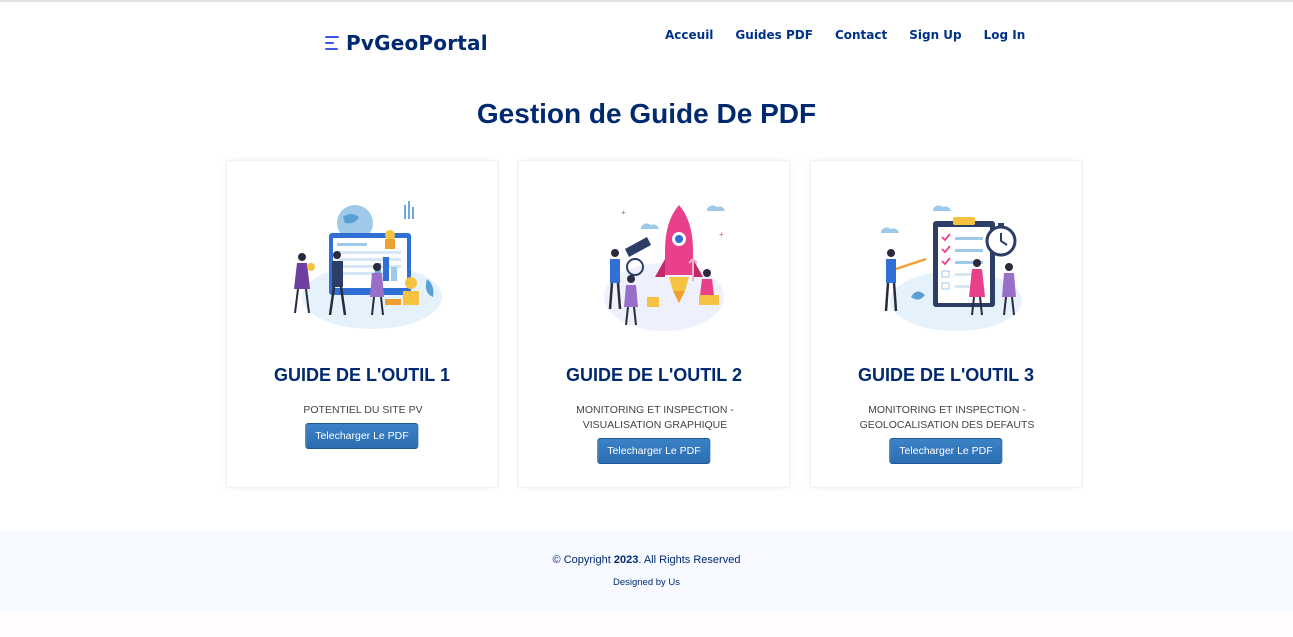 The height and width of the screenshot is (637, 1293). Describe the element at coordinates (654, 451) in the screenshot. I see `download-pdf-button-2: Telecharger Le PDF` at that location.